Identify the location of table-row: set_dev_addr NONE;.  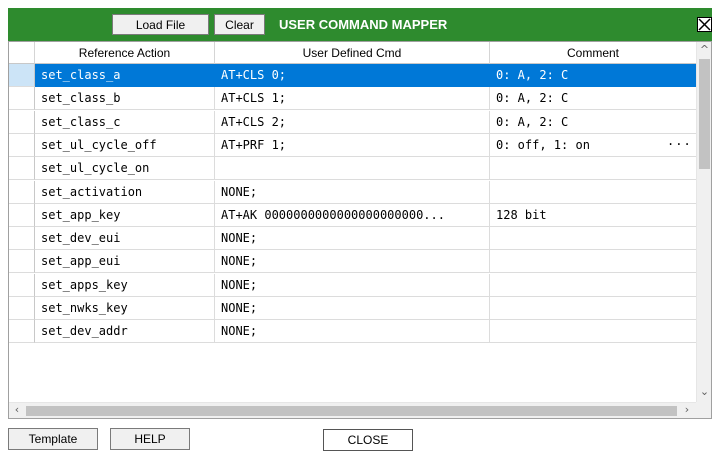
(353, 332).